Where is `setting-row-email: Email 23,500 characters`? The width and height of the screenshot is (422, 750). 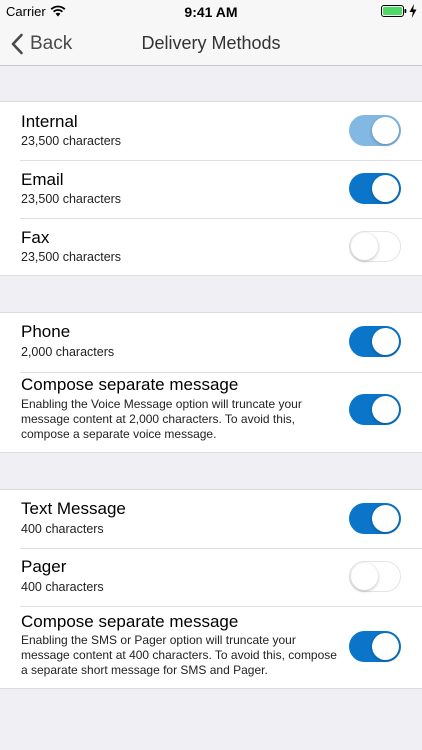
setting-row-email: Email 23,500 characters is located at coordinates (211, 189).